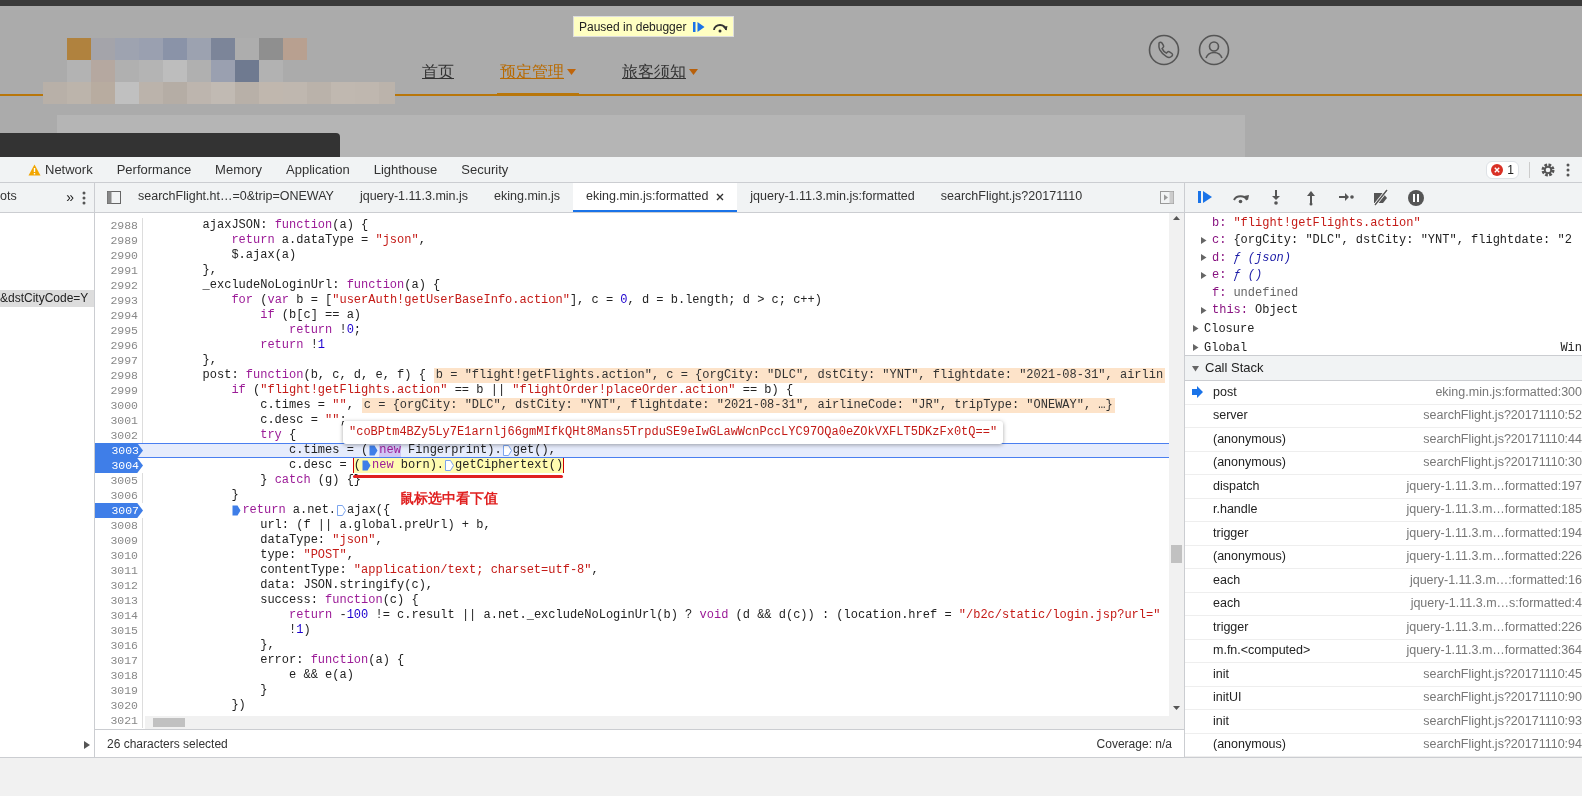 The image size is (1582, 796). What do you see at coordinates (699, 26) in the screenshot?
I see `resume-icon` at bounding box center [699, 26].